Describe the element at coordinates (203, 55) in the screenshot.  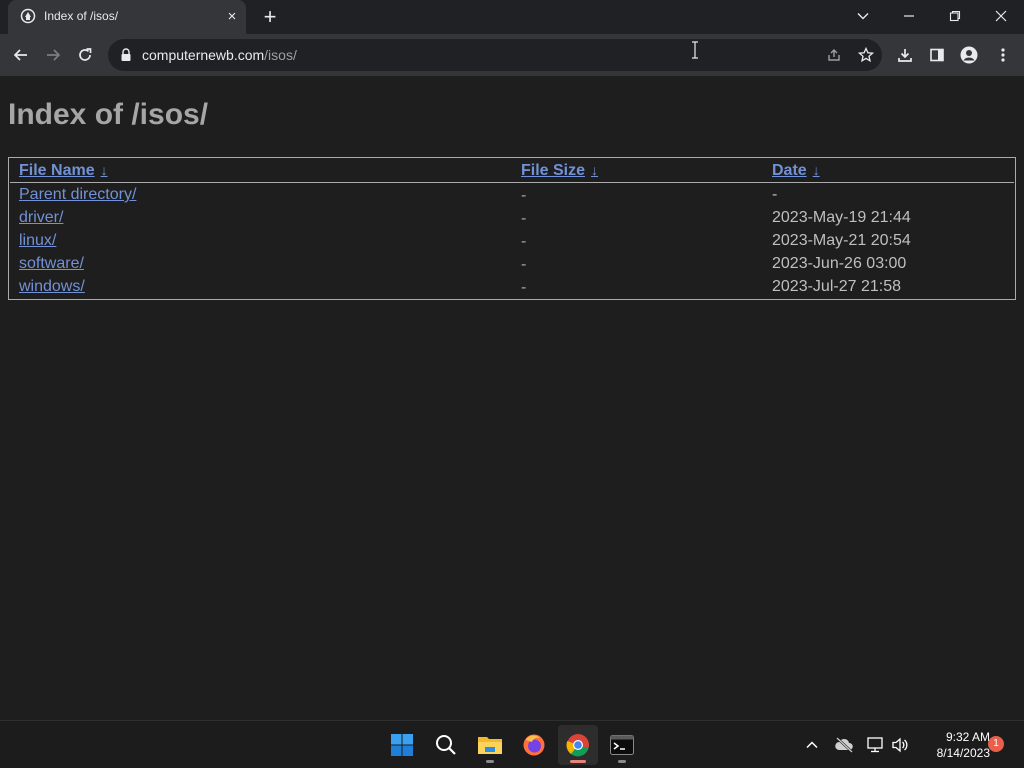
I see `url-host: computernewb.com` at that location.